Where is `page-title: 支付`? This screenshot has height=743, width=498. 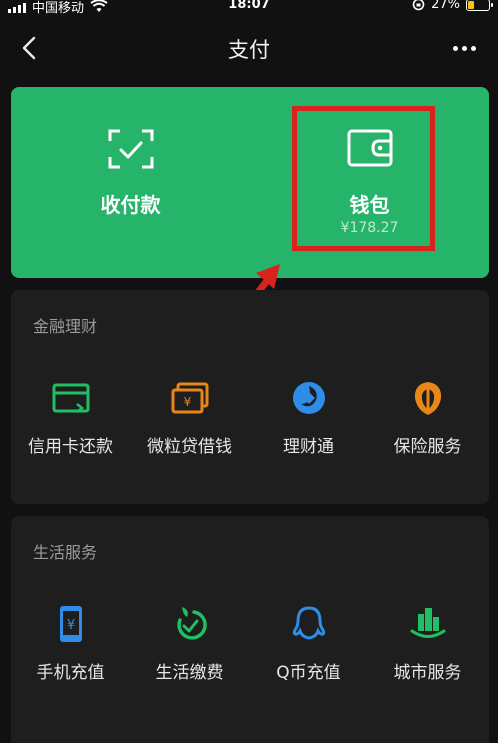
page-title: 支付 is located at coordinates (249, 50).